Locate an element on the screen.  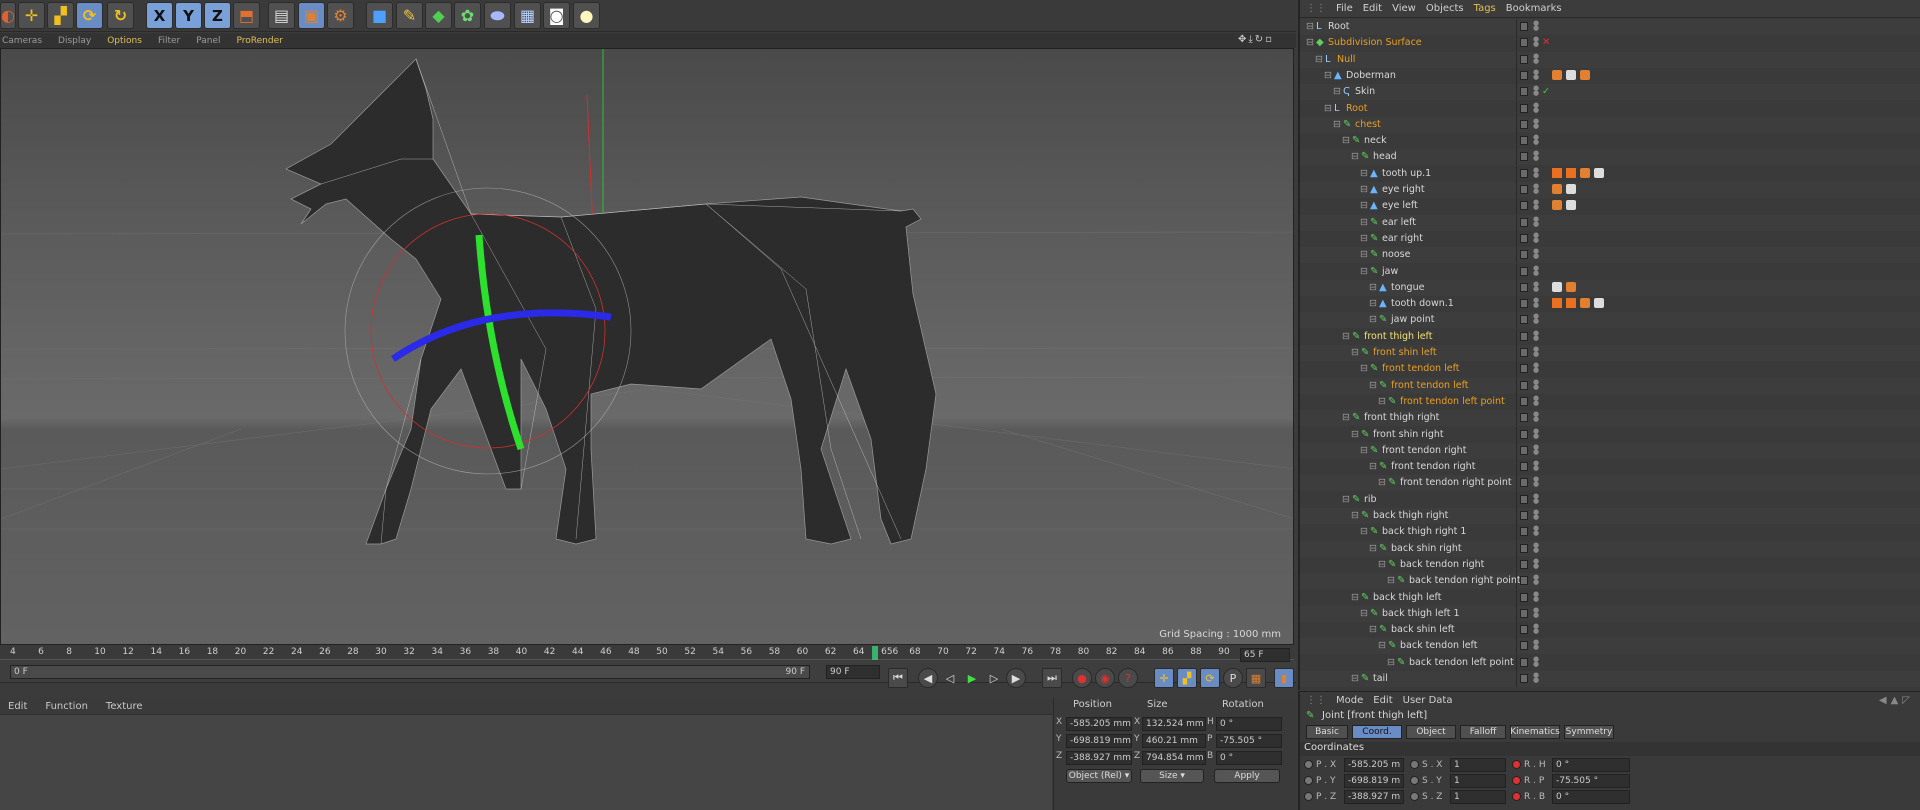
menu-bookmarks: Bookmarks is located at coordinates (1534, 8).